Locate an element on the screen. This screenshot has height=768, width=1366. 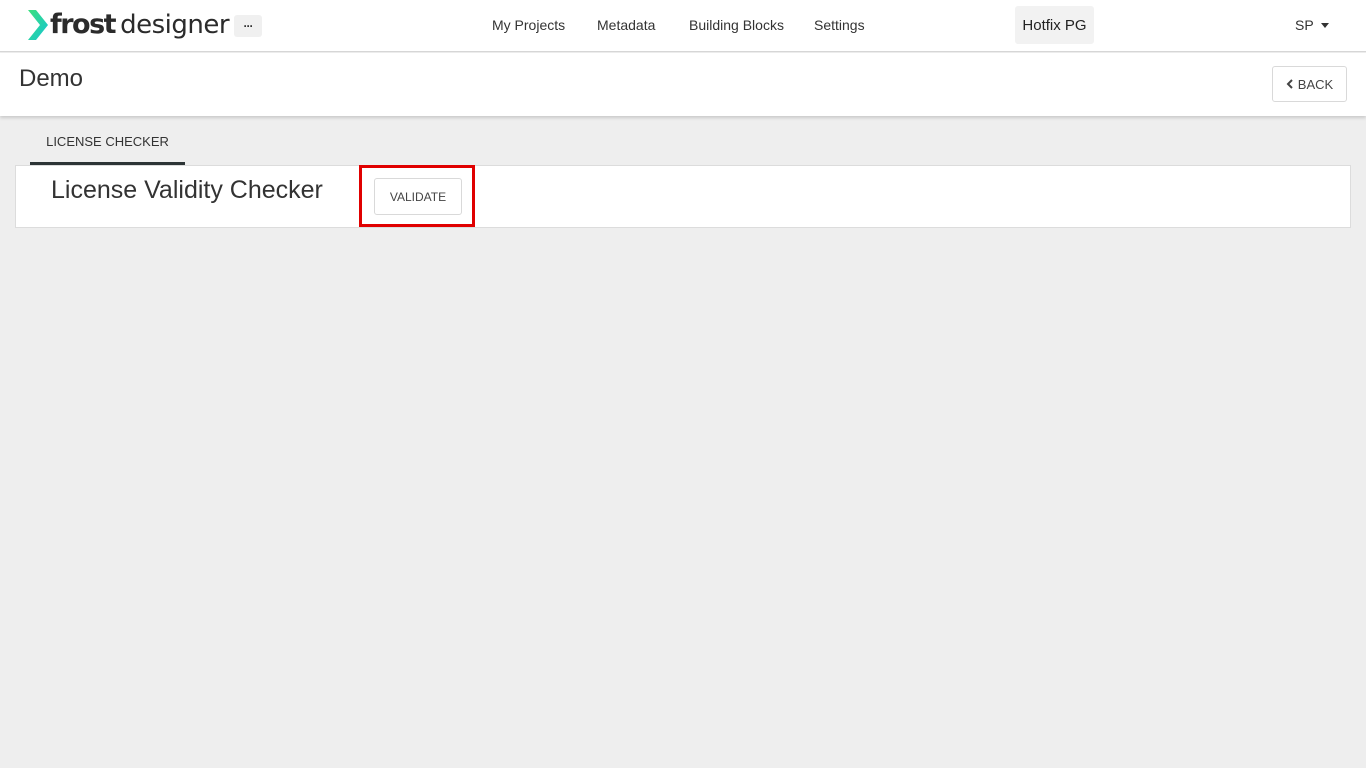
back-button: BACK is located at coordinates (1309, 84).